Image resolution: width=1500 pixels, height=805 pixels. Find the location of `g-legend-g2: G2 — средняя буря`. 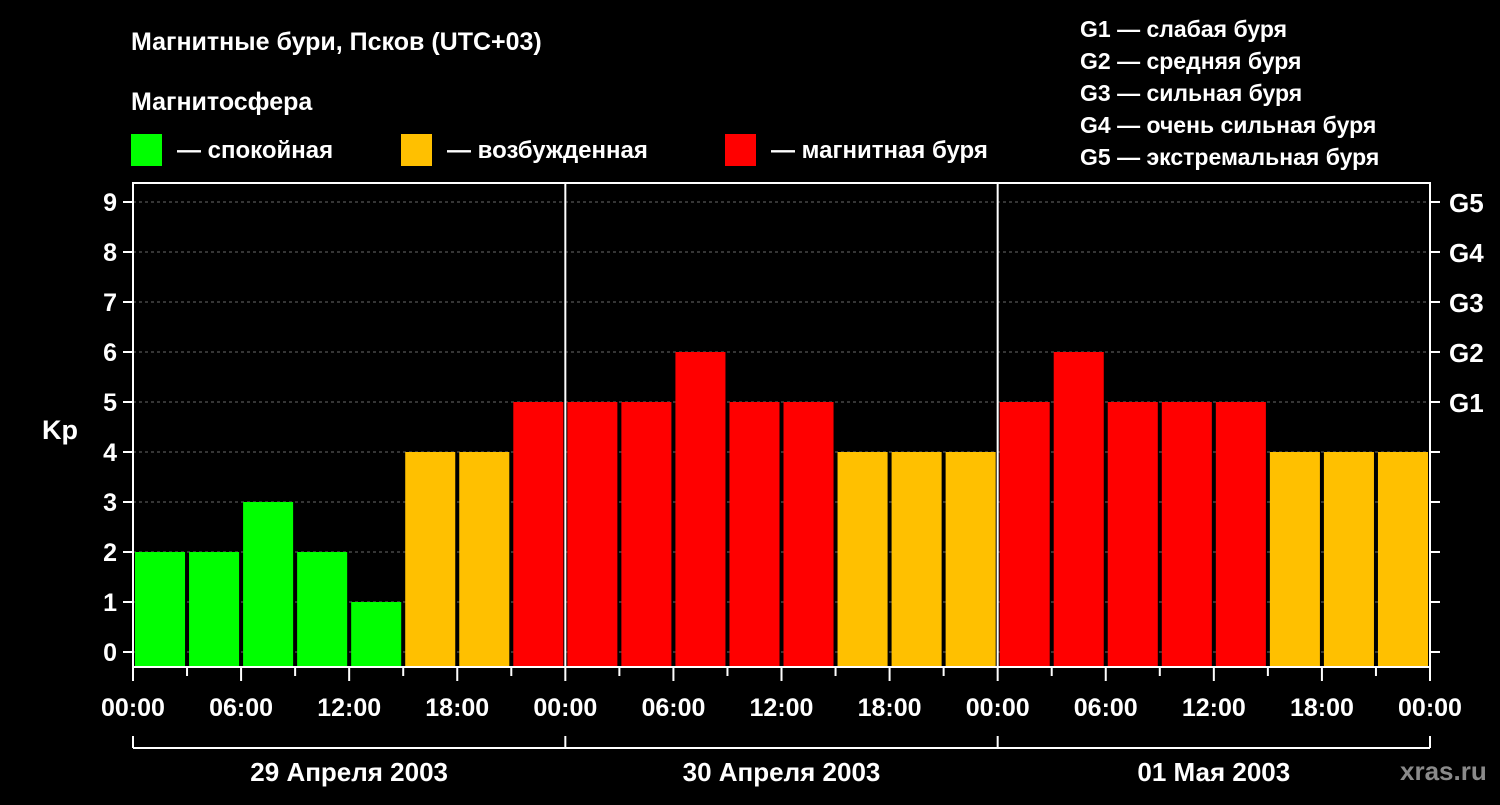

g-legend-g2: G2 — средняя буря is located at coordinates (1190, 61).